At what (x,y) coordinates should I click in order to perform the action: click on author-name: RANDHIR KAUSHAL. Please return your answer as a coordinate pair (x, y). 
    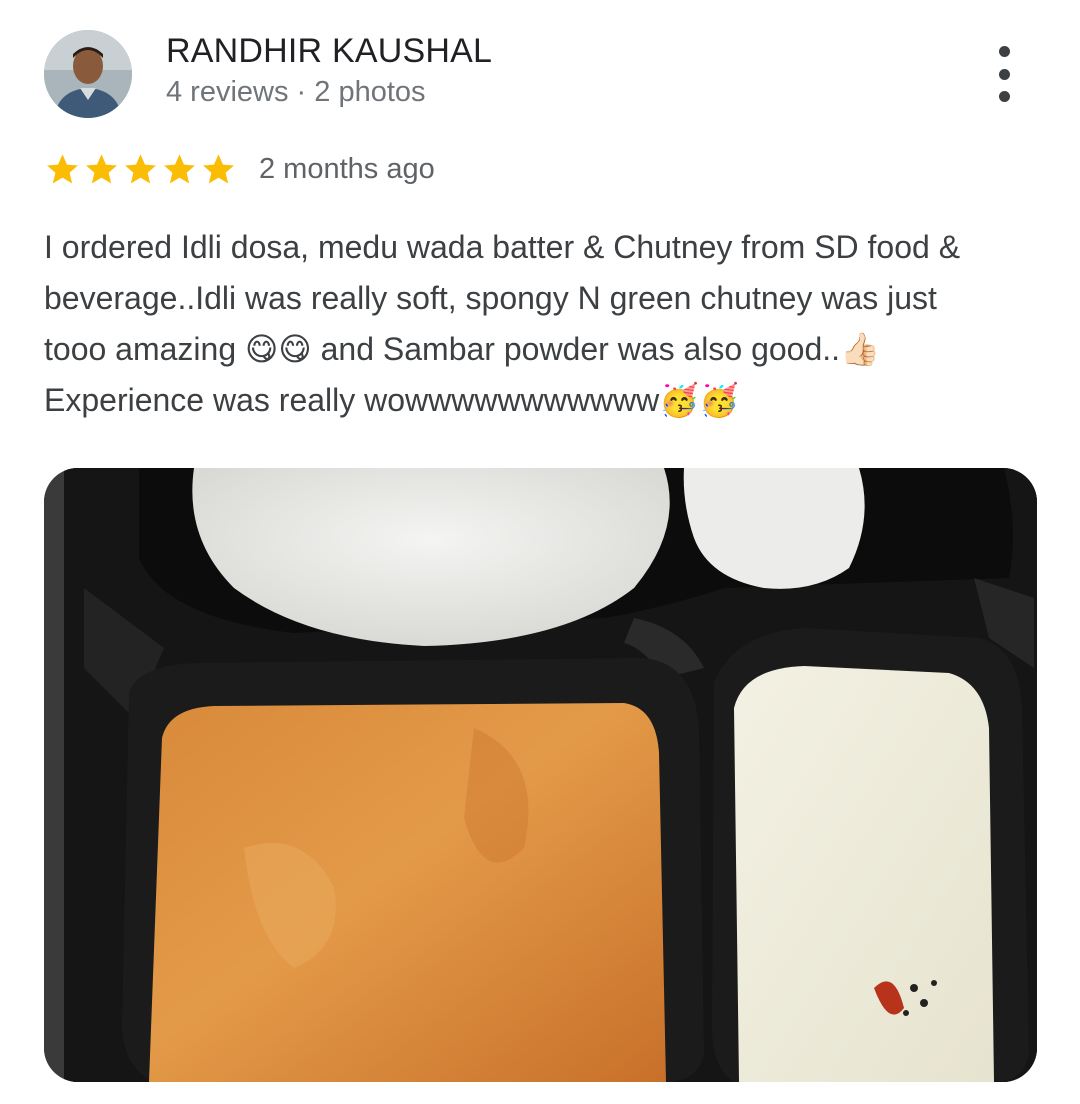
    Looking at the image, I should click on (329, 51).